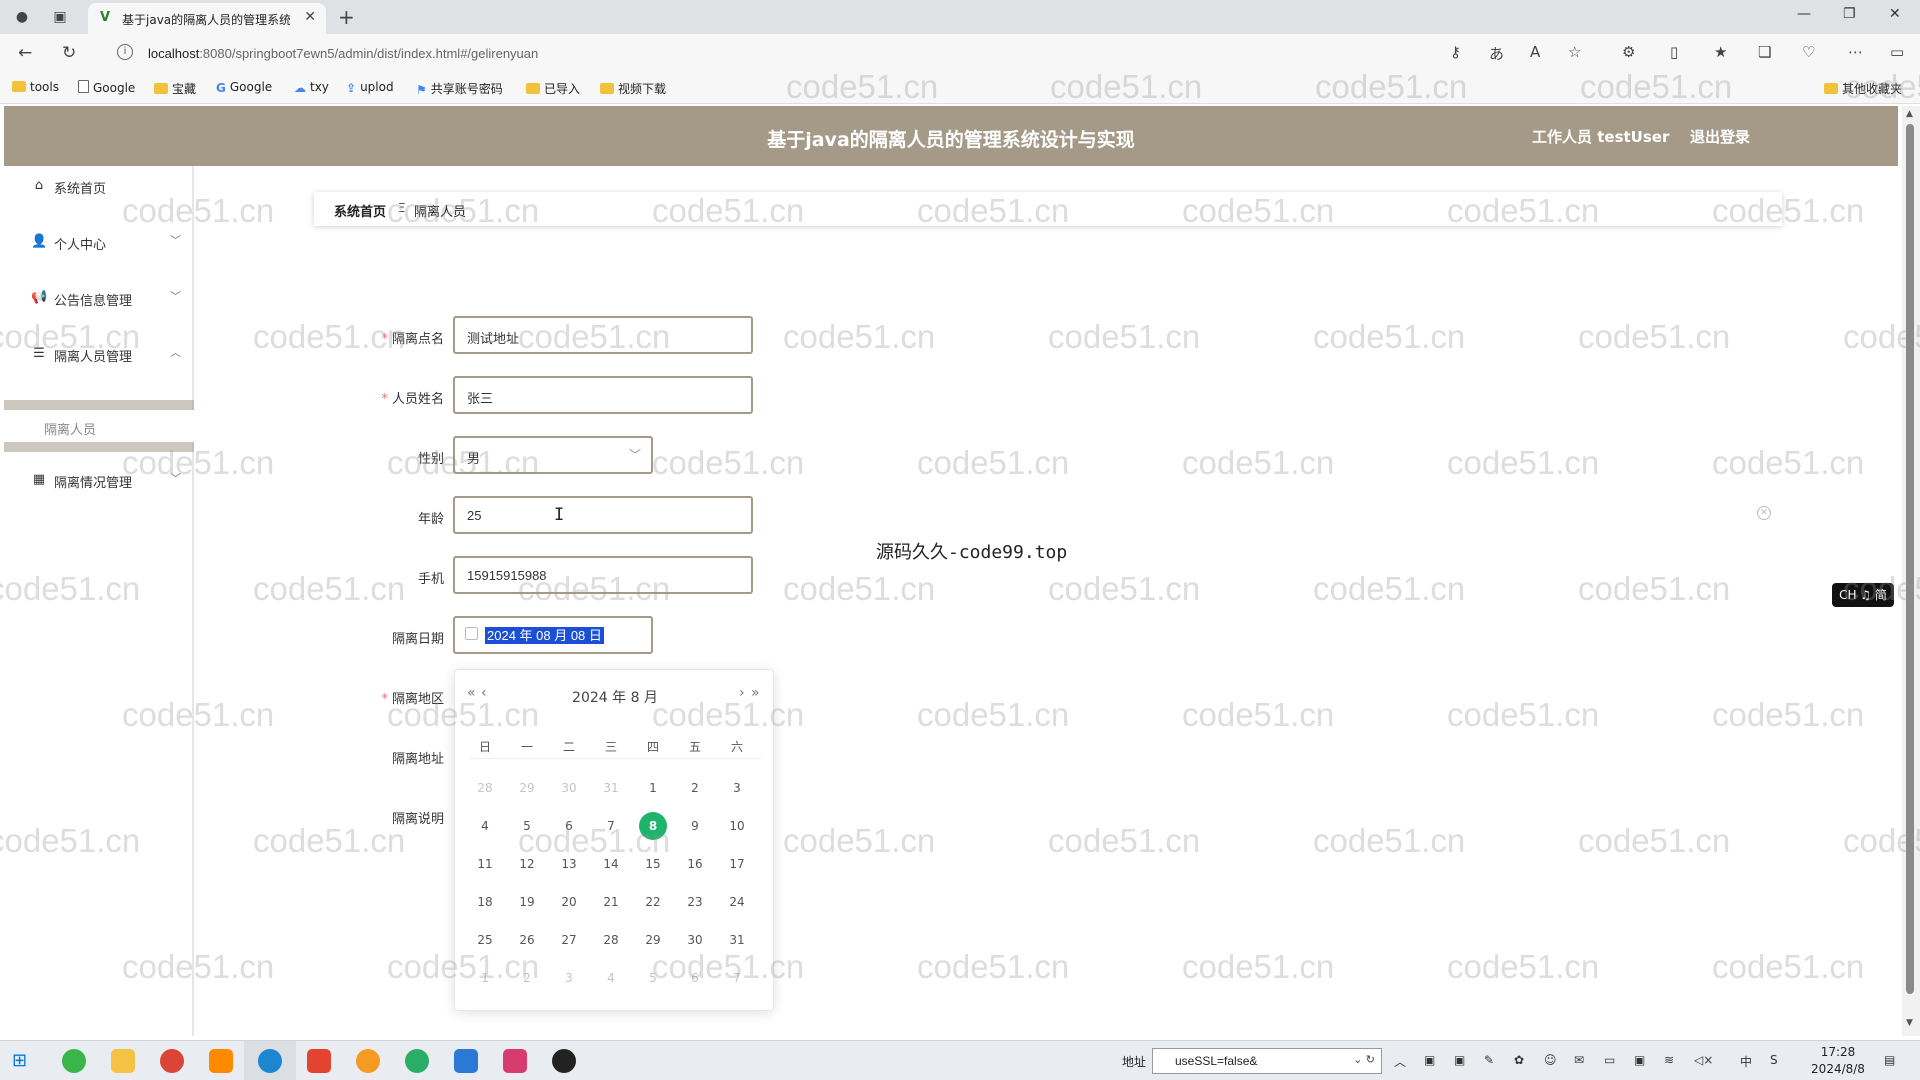  Describe the element at coordinates (1889, 1060) in the screenshot. I see `notification-icon: ▤` at that location.